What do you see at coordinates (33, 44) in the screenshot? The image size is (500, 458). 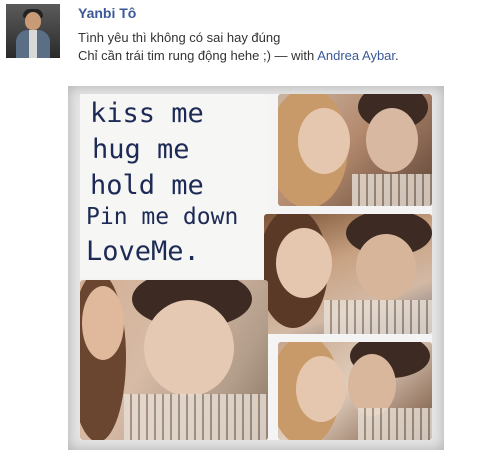 I see `avatar-shirt` at bounding box center [33, 44].